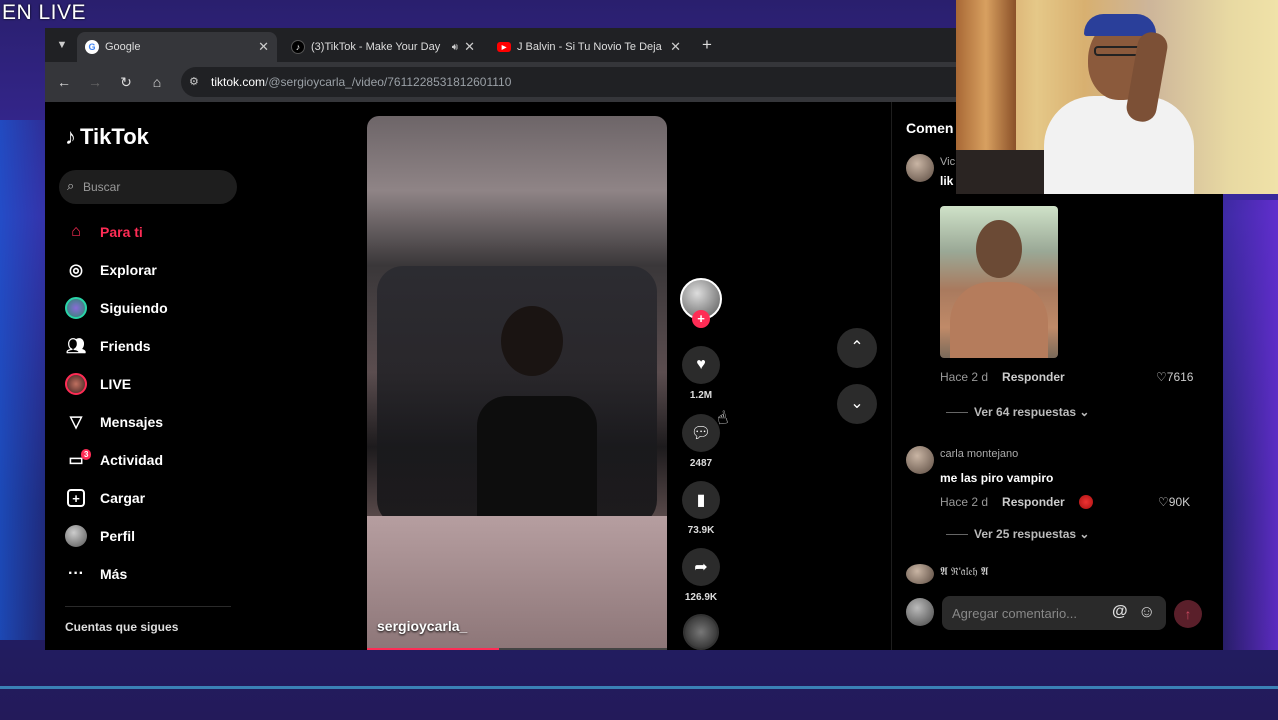 The width and height of the screenshot is (1278, 720). I want to click on following-avatar-icon, so click(76, 308).